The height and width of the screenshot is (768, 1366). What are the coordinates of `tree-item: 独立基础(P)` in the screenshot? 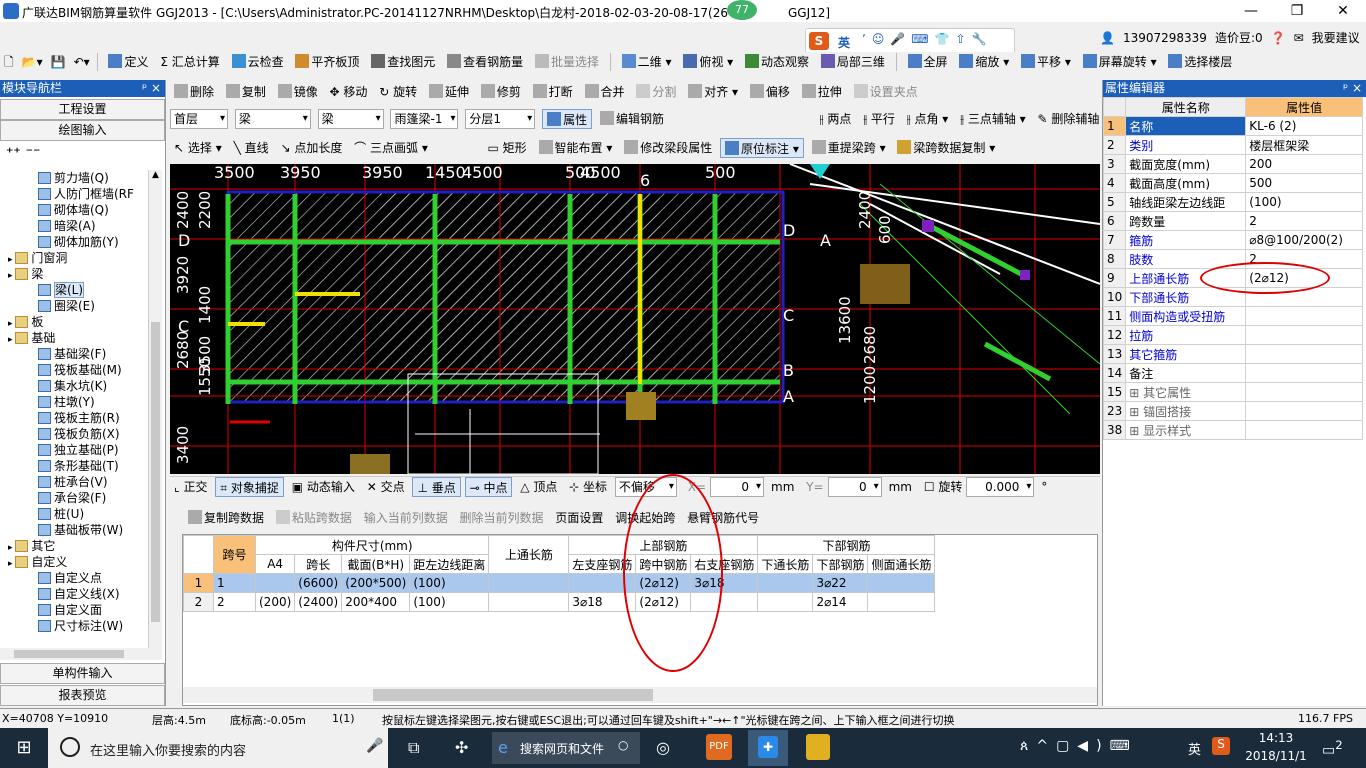 It's located at (78, 450).